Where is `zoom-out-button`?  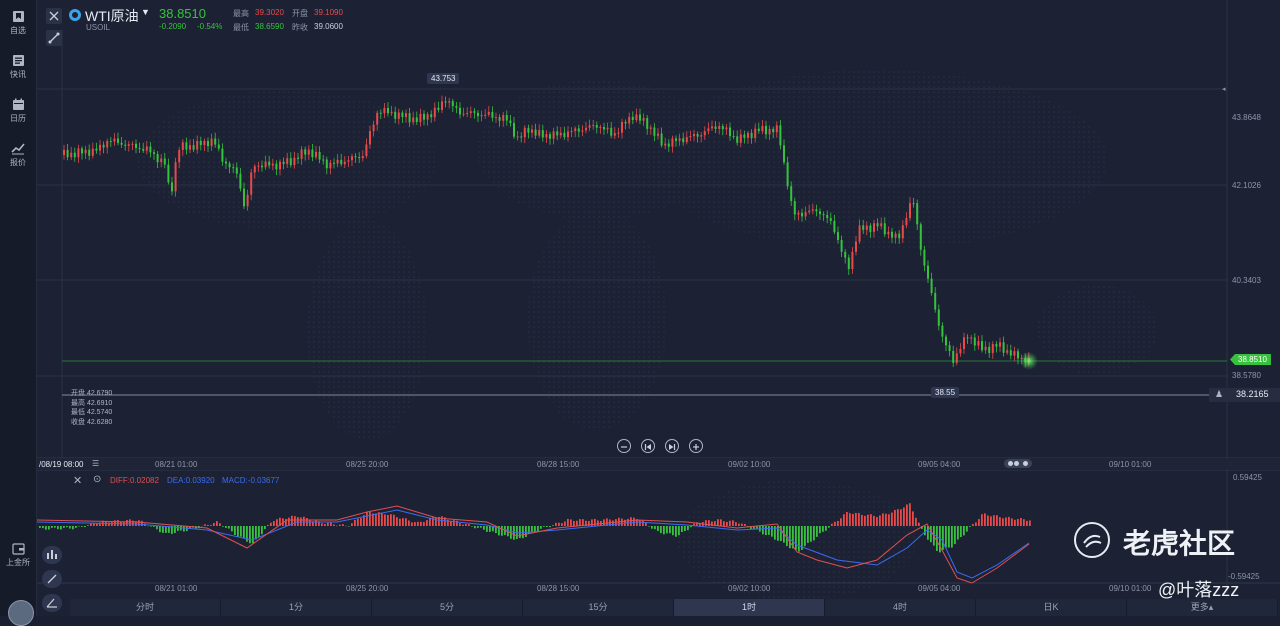 zoom-out-button is located at coordinates (624, 446).